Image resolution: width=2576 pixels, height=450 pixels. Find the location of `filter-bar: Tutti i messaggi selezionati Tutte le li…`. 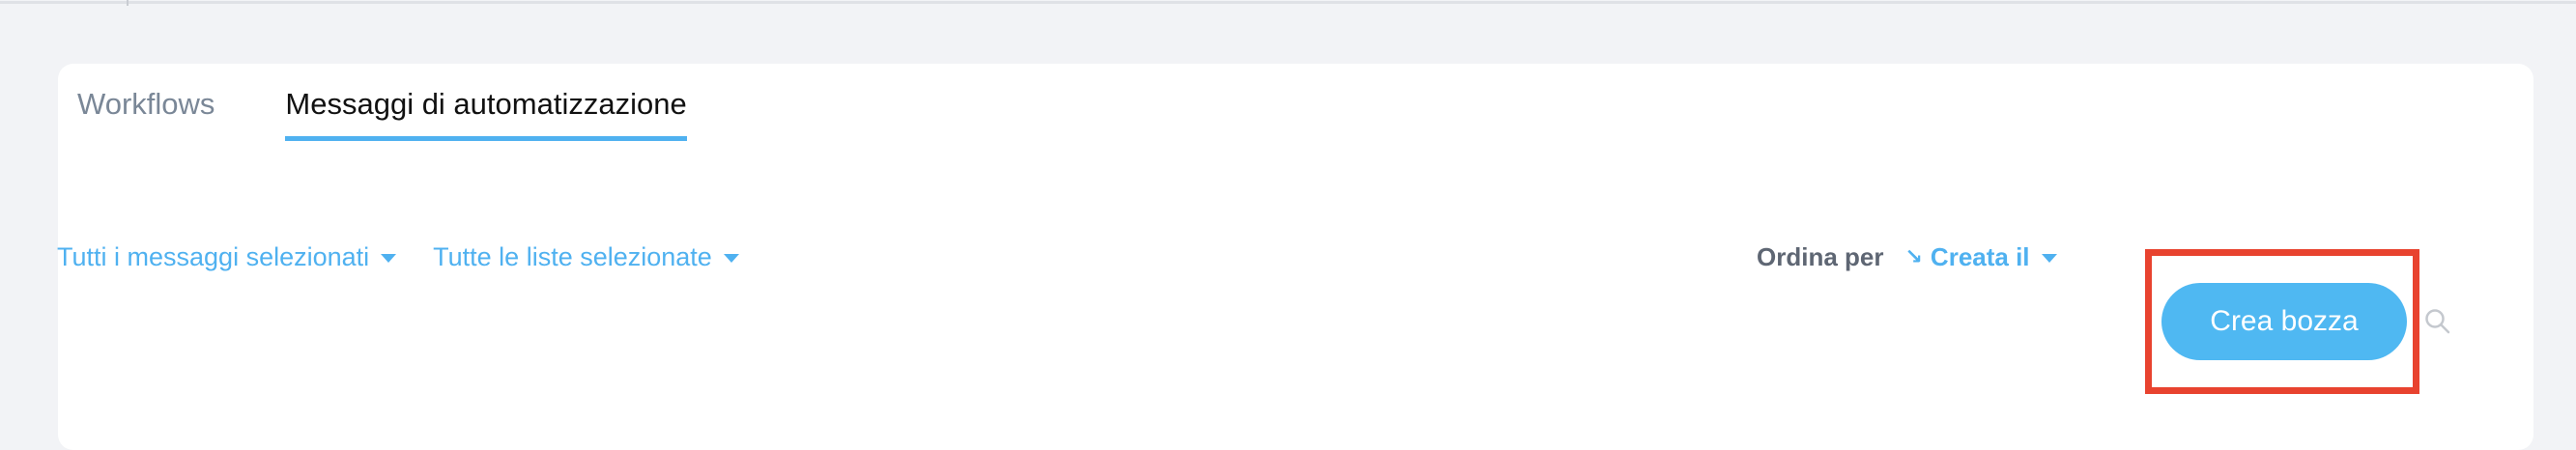

filter-bar: Tutti i messaggi selezionati Tutte le li… is located at coordinates (398, 257).